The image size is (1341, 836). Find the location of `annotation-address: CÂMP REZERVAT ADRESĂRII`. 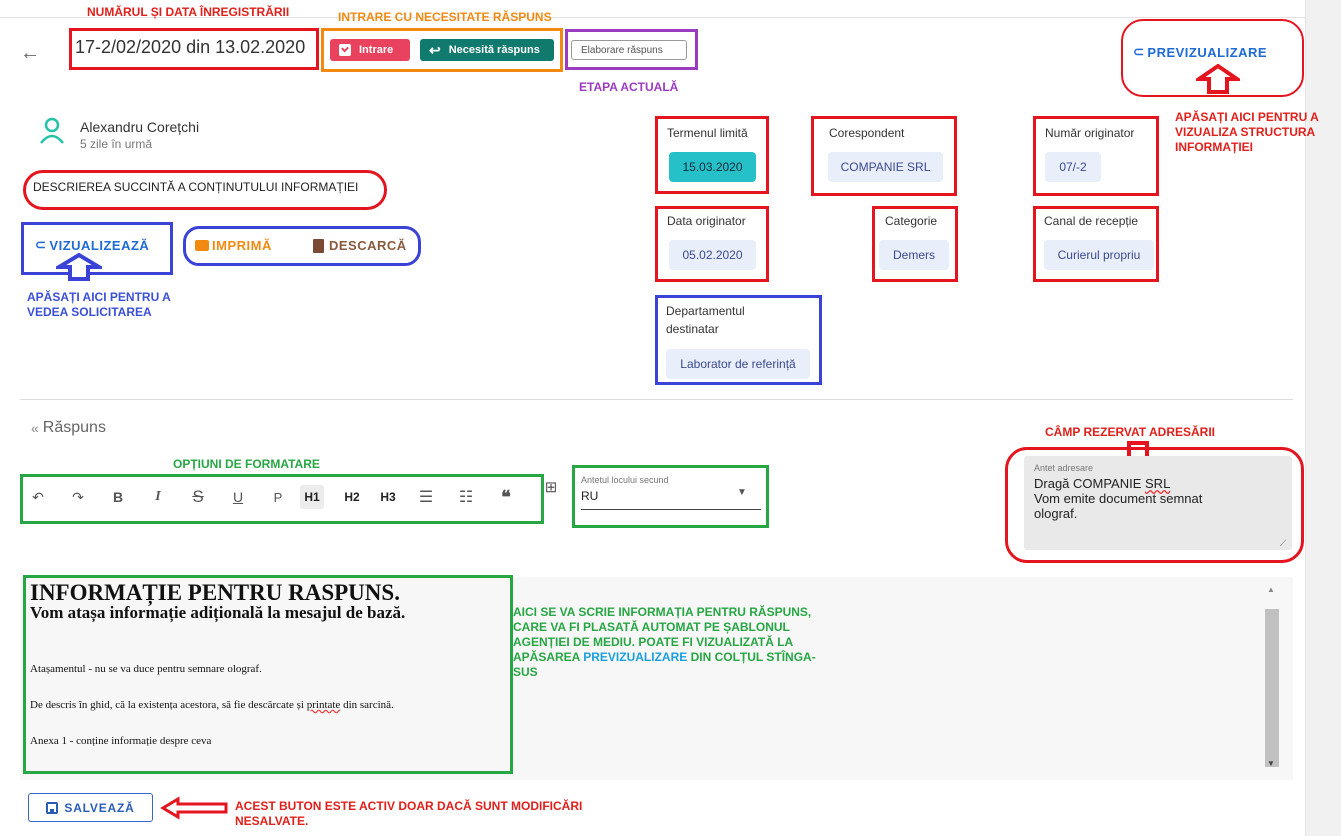

annotation-address: CÂMP REZERVAT ADRESĂRII is located at coordinates (1130, 432).